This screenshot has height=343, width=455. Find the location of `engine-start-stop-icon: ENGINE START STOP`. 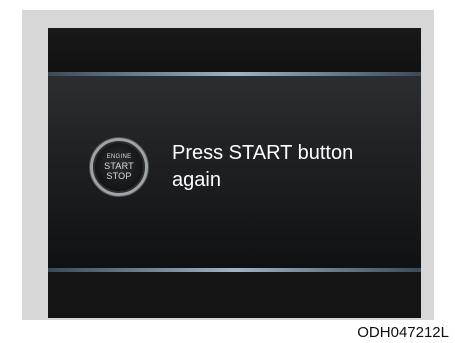

engine-start-stop-icon: ENGINE START STOP is located at coordinates (119, 167).